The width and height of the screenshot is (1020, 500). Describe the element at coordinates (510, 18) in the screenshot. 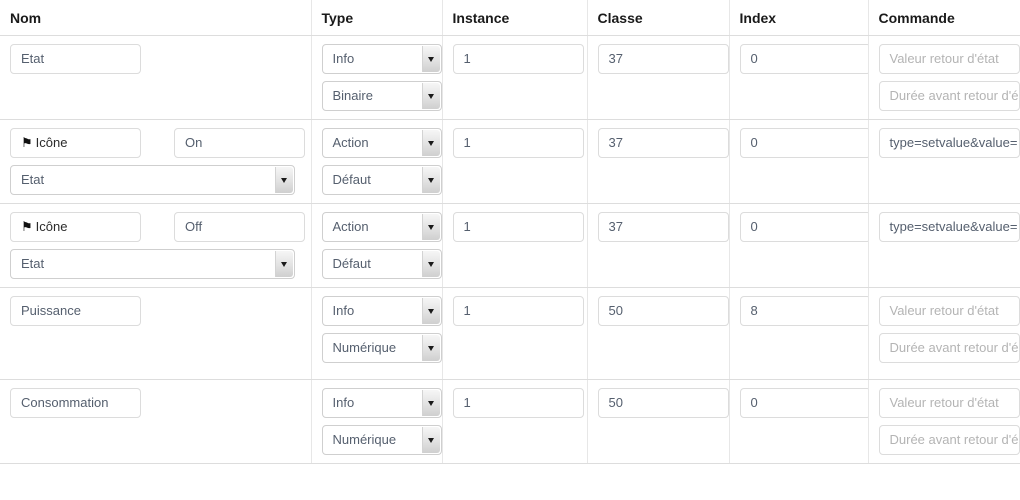

I see `table-header-row: Nom Type Instance Classe Index Commande` at that location.